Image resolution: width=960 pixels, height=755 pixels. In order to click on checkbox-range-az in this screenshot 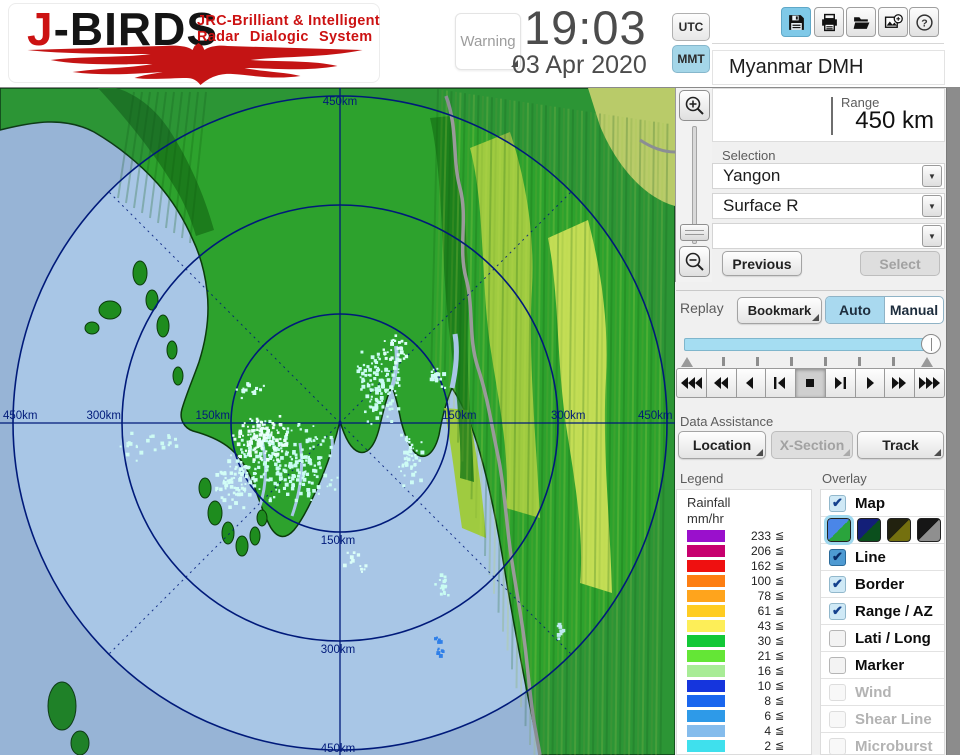, I will do `click(837, 611)`.